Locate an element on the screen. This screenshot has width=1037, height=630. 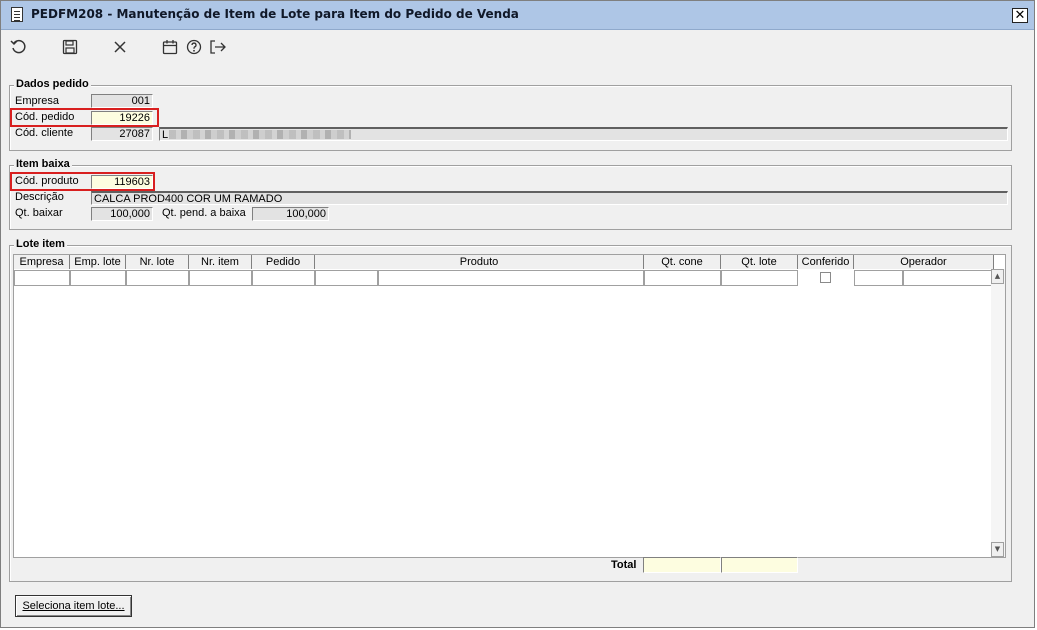
descricao-label: Descrição is located at coordinates (39, 197).